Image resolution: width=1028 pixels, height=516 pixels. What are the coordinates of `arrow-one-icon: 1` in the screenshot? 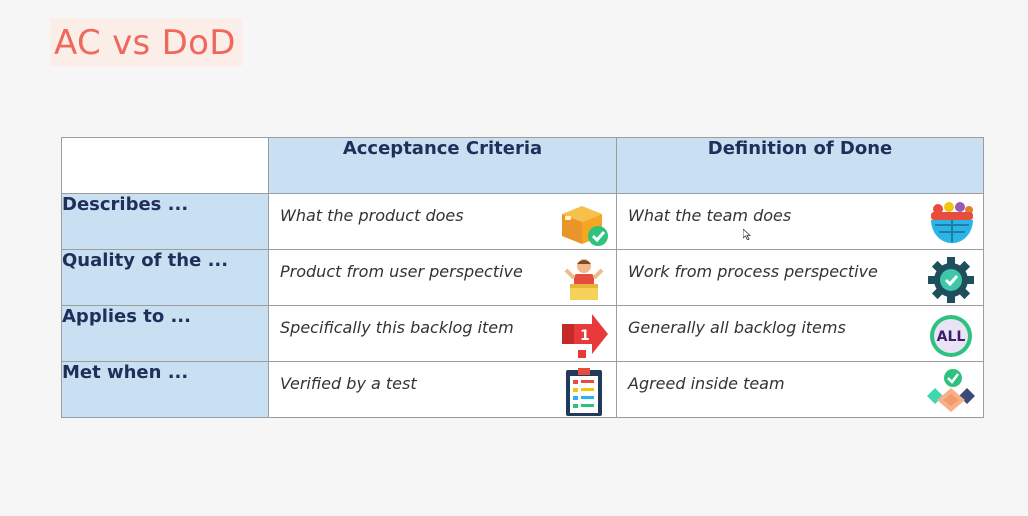 It's located at (584, 336).